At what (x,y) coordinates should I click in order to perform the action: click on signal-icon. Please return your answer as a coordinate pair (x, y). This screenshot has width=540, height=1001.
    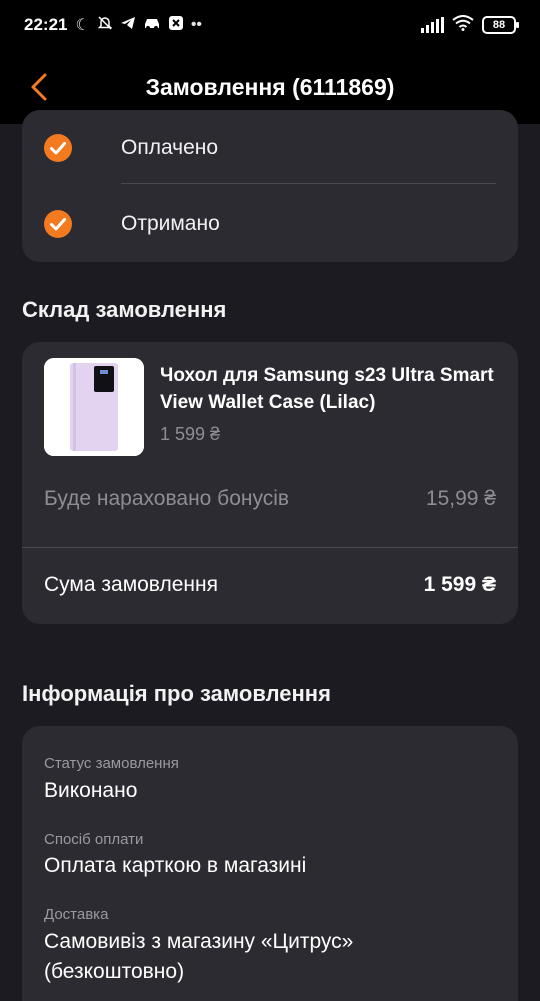
    Looking at the image, I should click on (432, 25).